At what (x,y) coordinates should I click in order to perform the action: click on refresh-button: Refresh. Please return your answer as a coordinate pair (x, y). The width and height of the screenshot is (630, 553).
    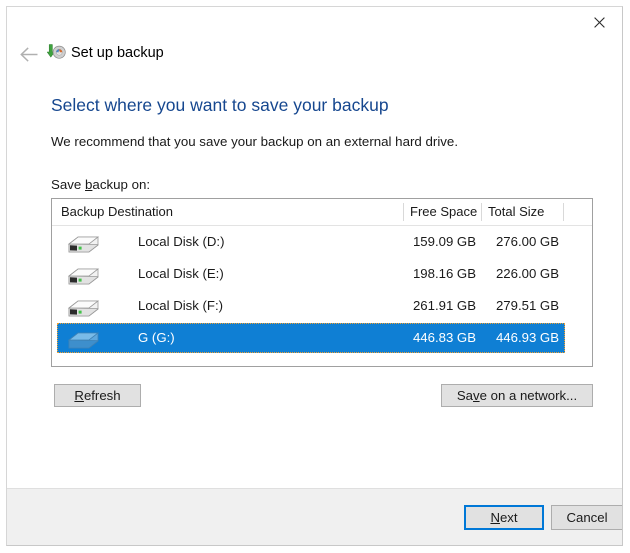
    Looking at the image, I should click on (97, 395).